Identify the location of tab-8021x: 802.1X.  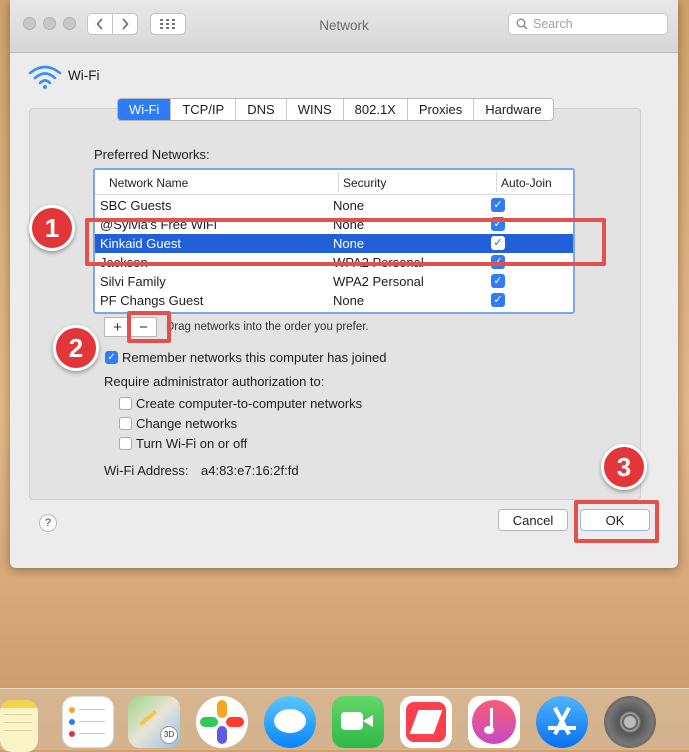
(376, 109).